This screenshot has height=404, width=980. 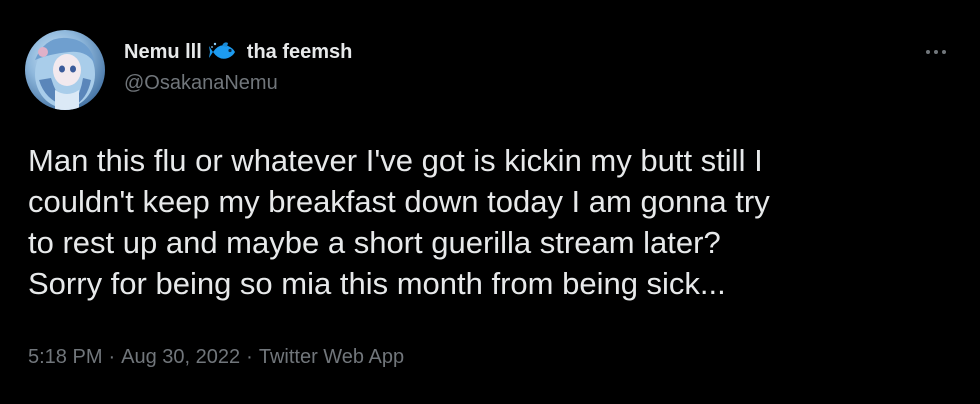 I want to click on tweet-date: Aug 30, 2022, so click(x=180, y=357).